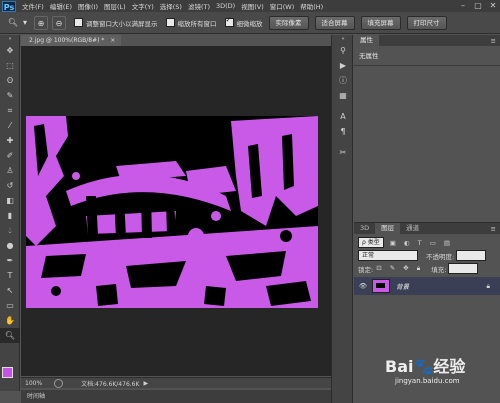 Image resolution: width=500 pixels, height=403 pixels. Describe the element at coordinates (334, 22) in the screenshot. I see `fit-screen-button: 适合屏幕` at that location.